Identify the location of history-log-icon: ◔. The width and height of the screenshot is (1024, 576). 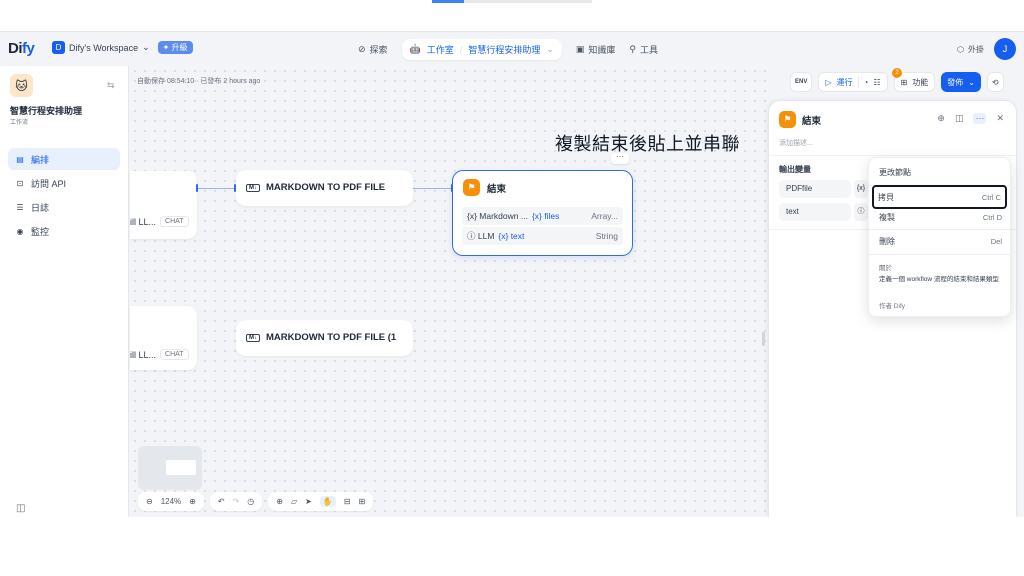
(866, 82).